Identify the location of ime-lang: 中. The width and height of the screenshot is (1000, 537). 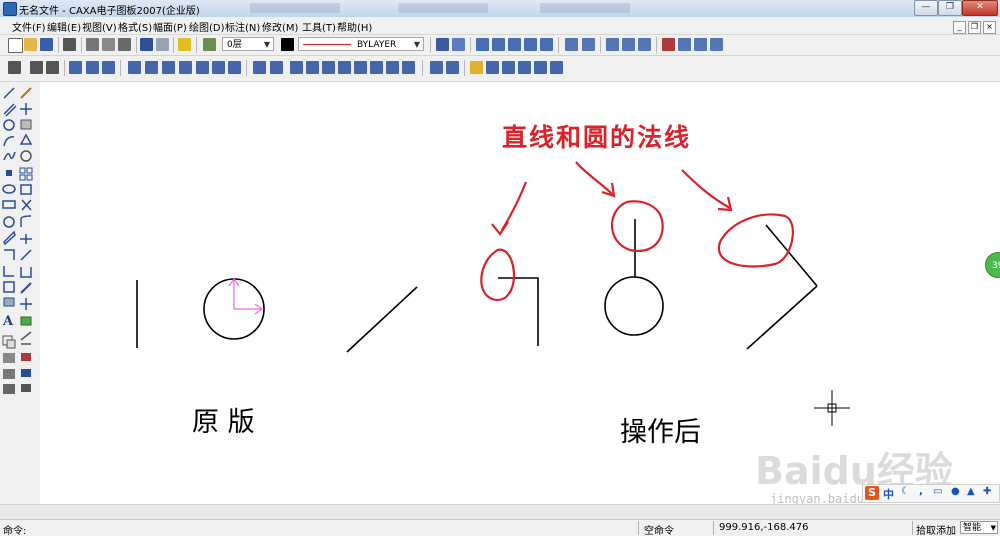
(888, 494).